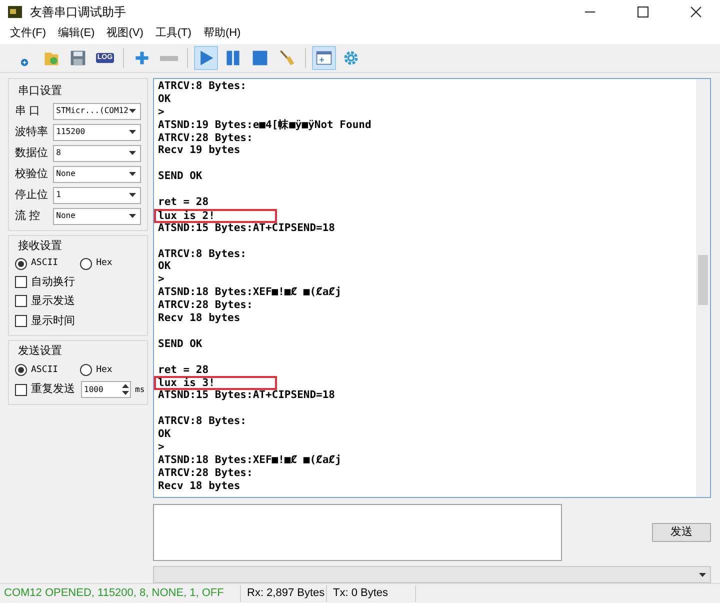 The height and width of the screenshot is (603, 720). Describe the element at coordinates (199, 150) in the screenshot. I see `log-line: Recv 19 bytes` at that location.